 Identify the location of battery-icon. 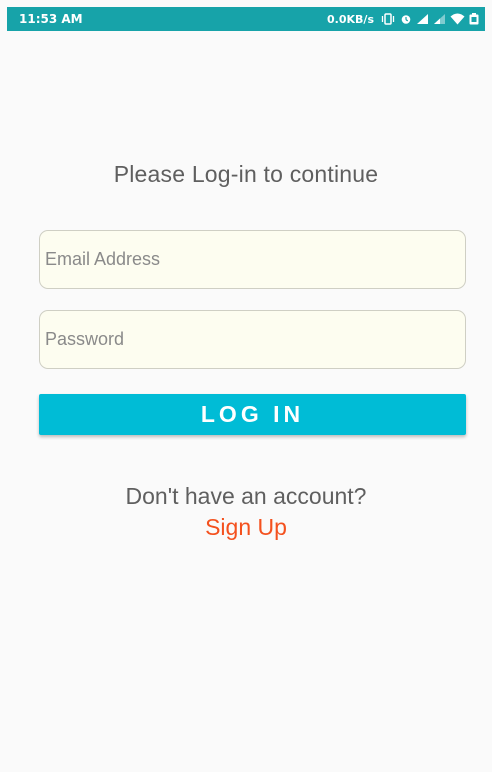
(474, 19).